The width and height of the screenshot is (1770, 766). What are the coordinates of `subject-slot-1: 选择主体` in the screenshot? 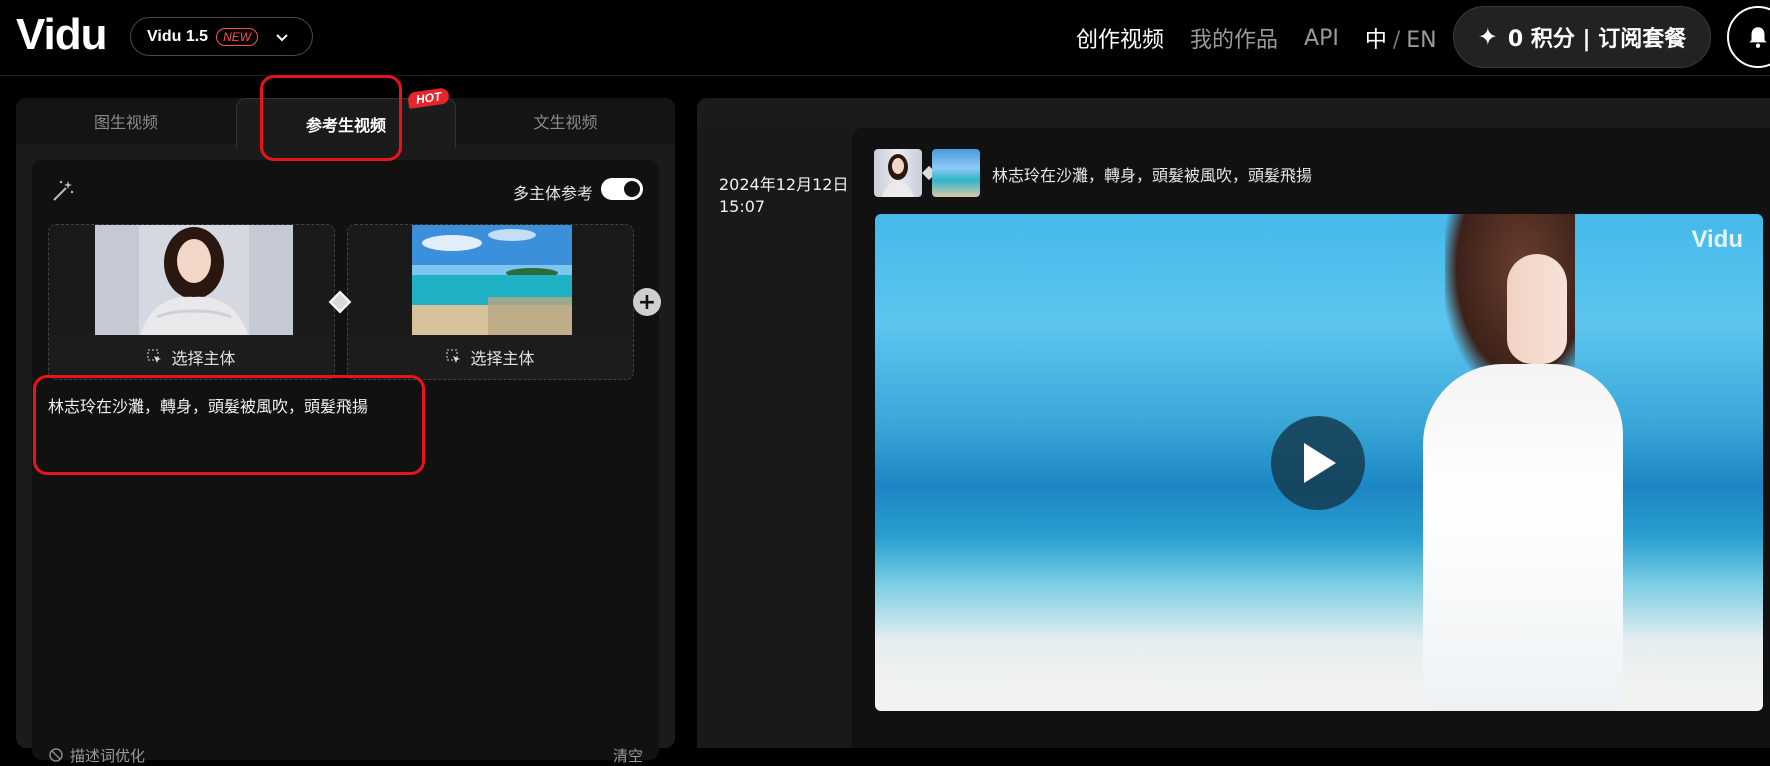 It's located at (191, 302).